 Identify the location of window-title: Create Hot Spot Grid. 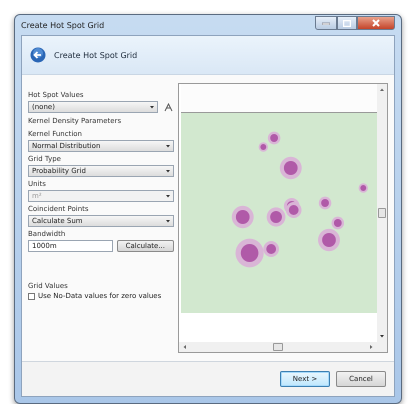
(63, 25).